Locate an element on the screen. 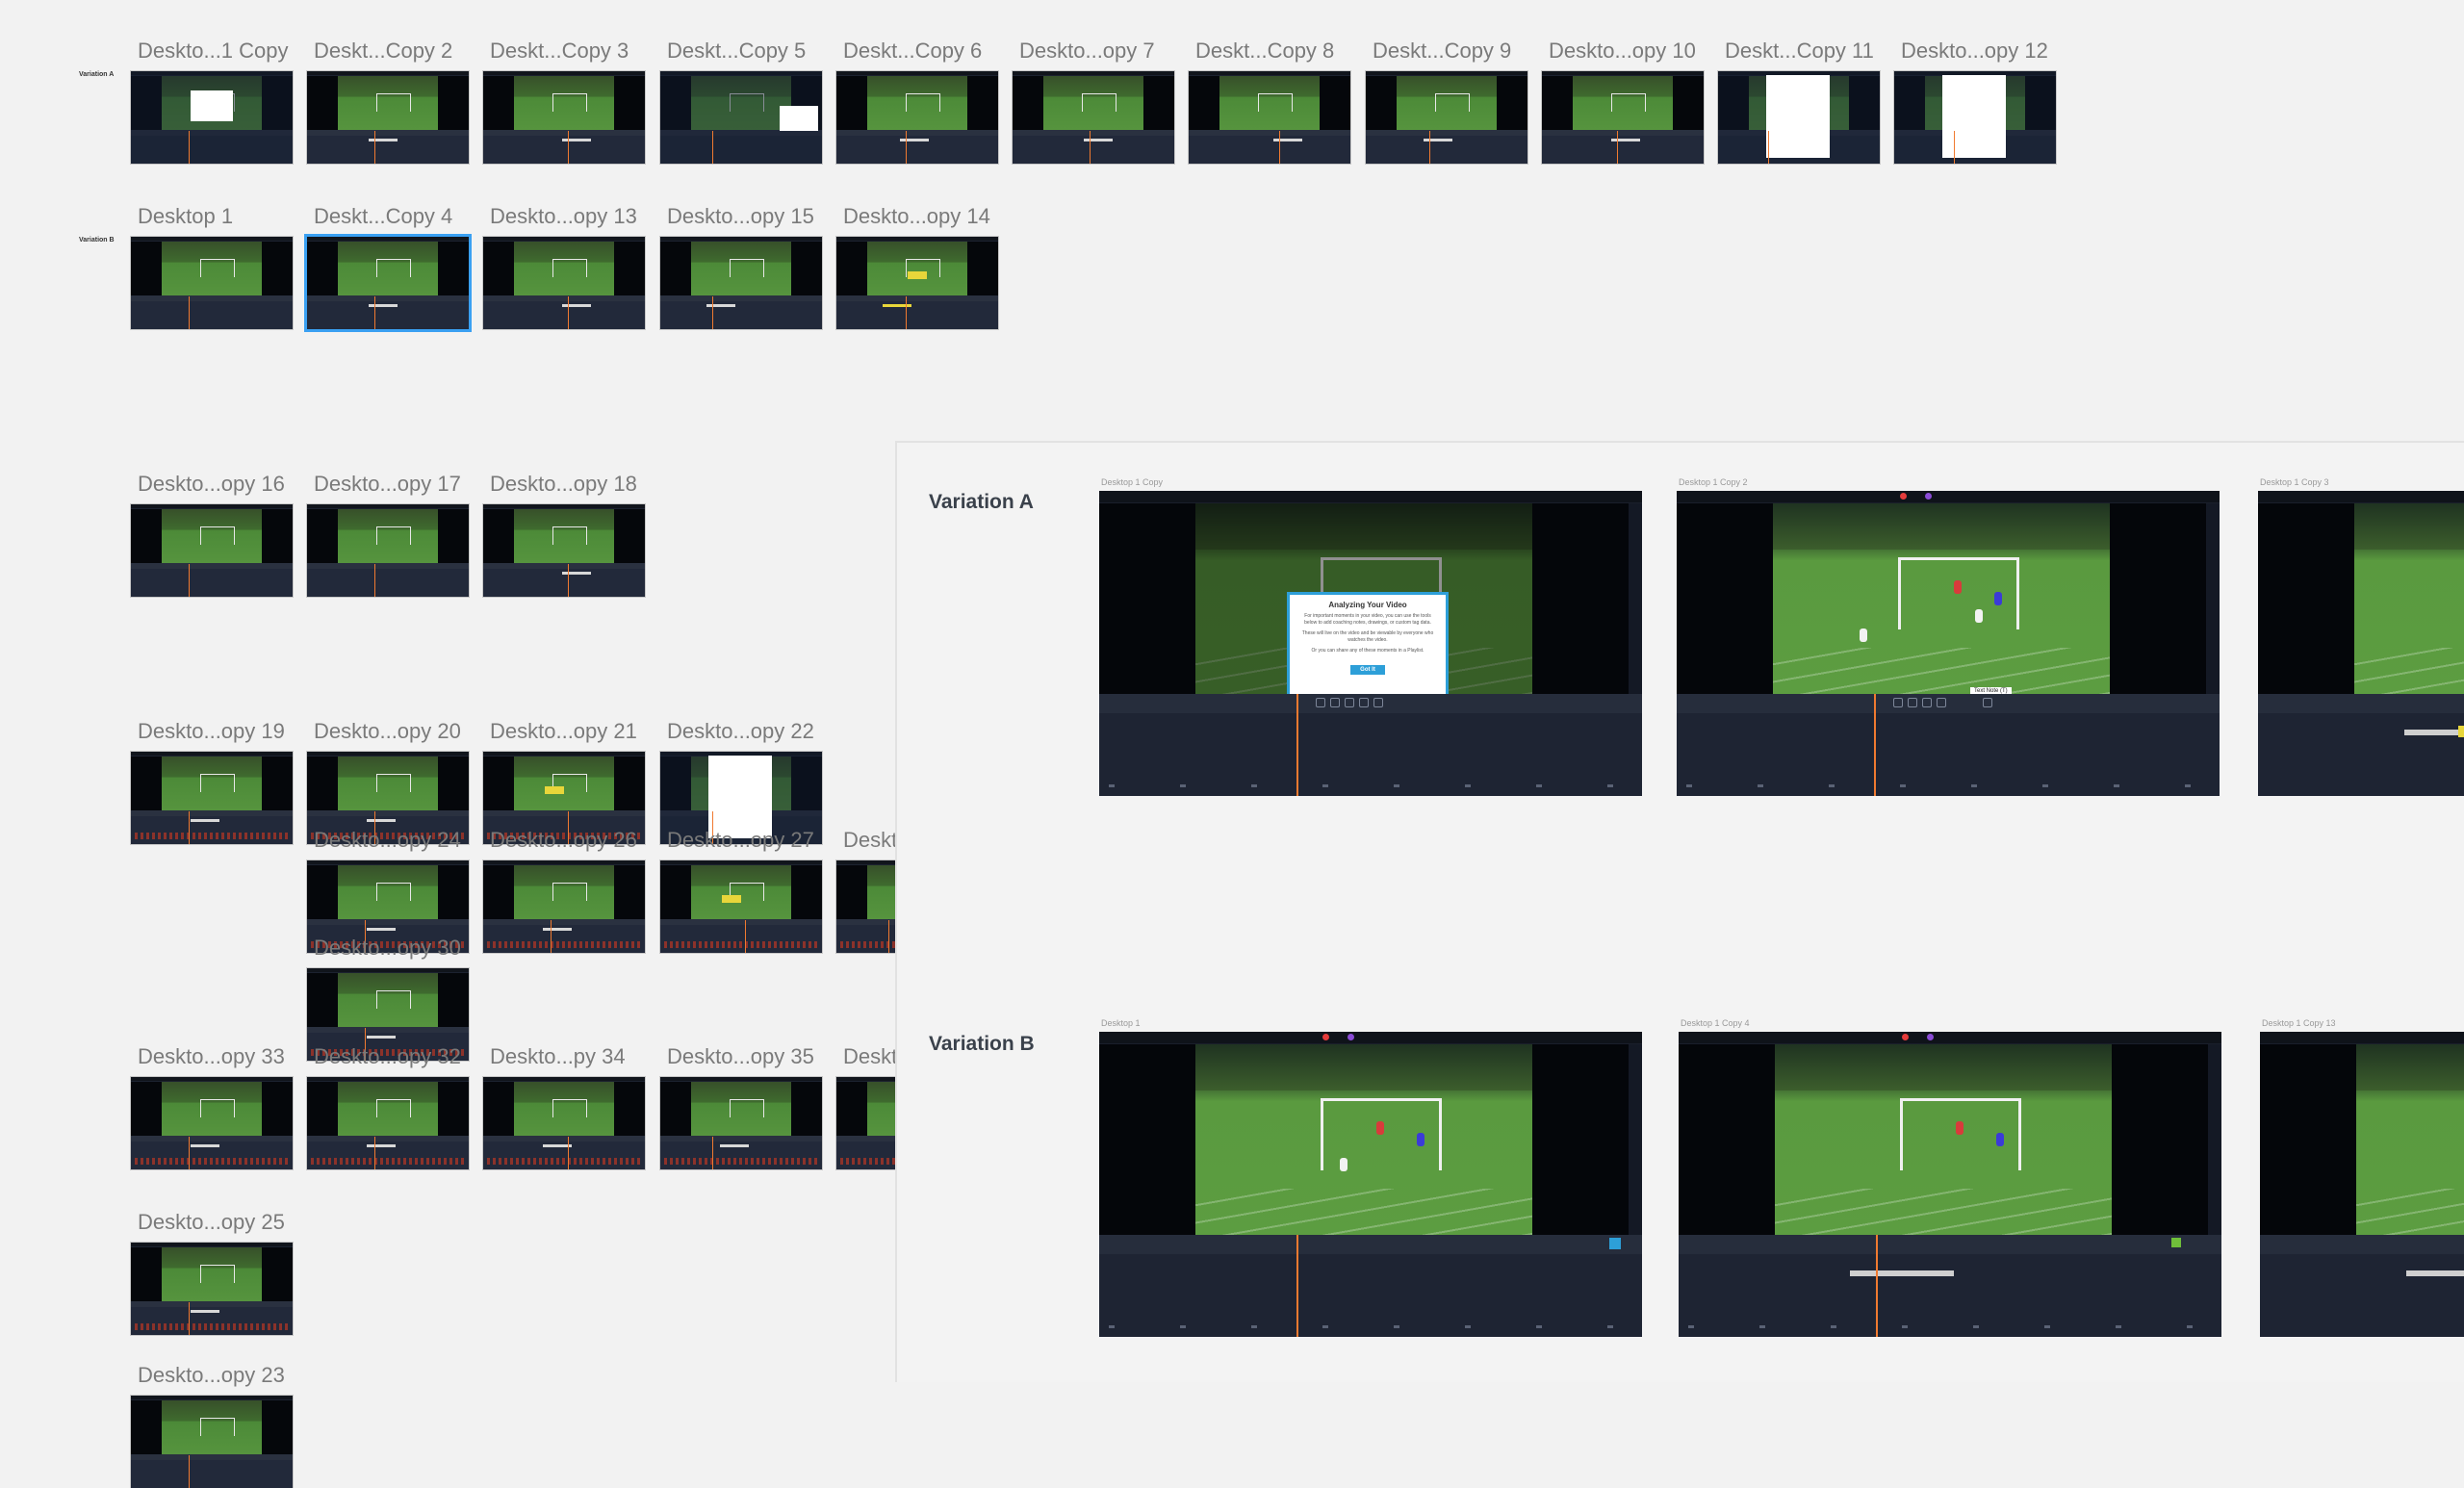 The height and width of the screenshot is (1488, 2464). artboard-label: Deskto...opy 23 is located at coordinates (211, 1376).